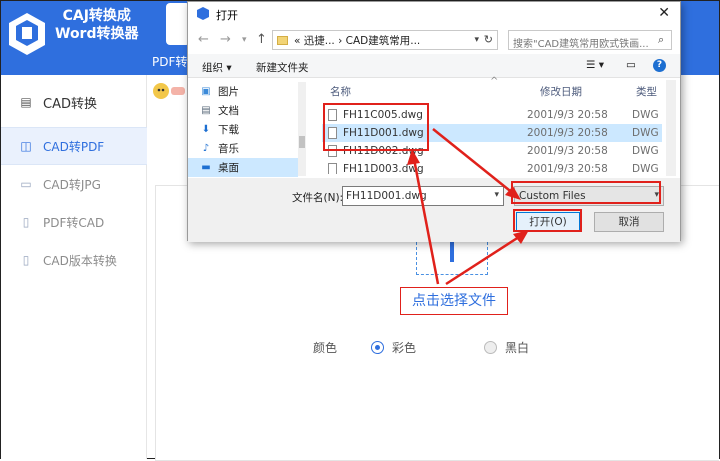 The image size is (720, 461). Describe the element at coordinates (228, 130) in the screenshot. I see `nav-item-label: 下载` at that location.